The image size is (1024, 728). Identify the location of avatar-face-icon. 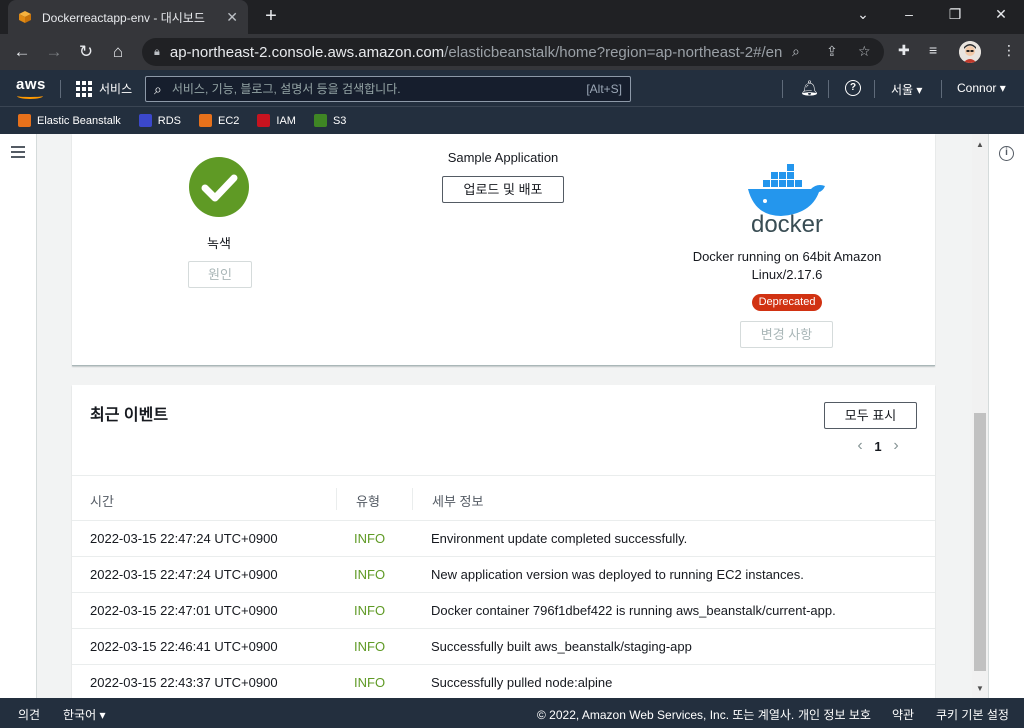
(970, 52).